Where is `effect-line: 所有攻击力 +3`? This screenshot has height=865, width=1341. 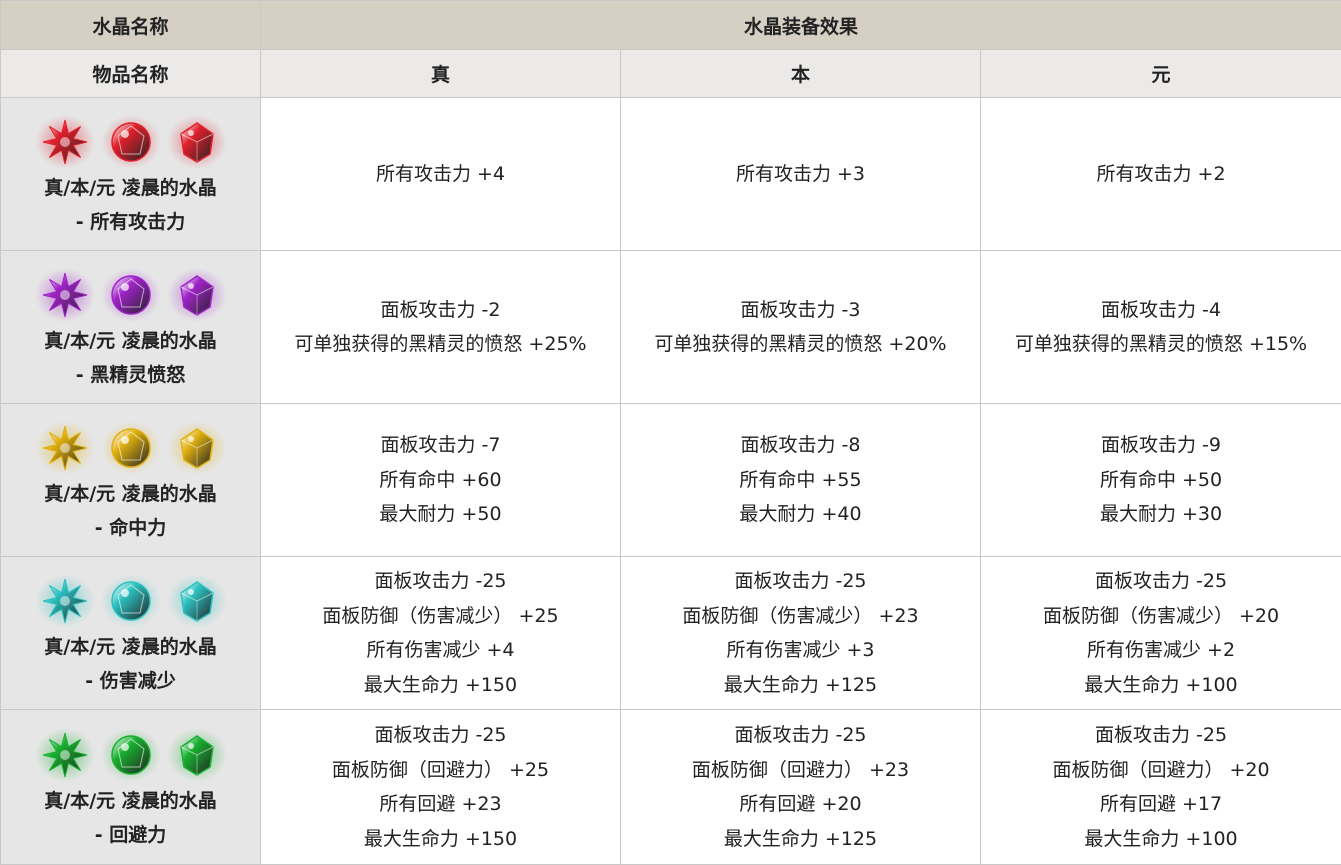
effect-line: 所有攻击力 +3 is located at coordinates (800, 174).